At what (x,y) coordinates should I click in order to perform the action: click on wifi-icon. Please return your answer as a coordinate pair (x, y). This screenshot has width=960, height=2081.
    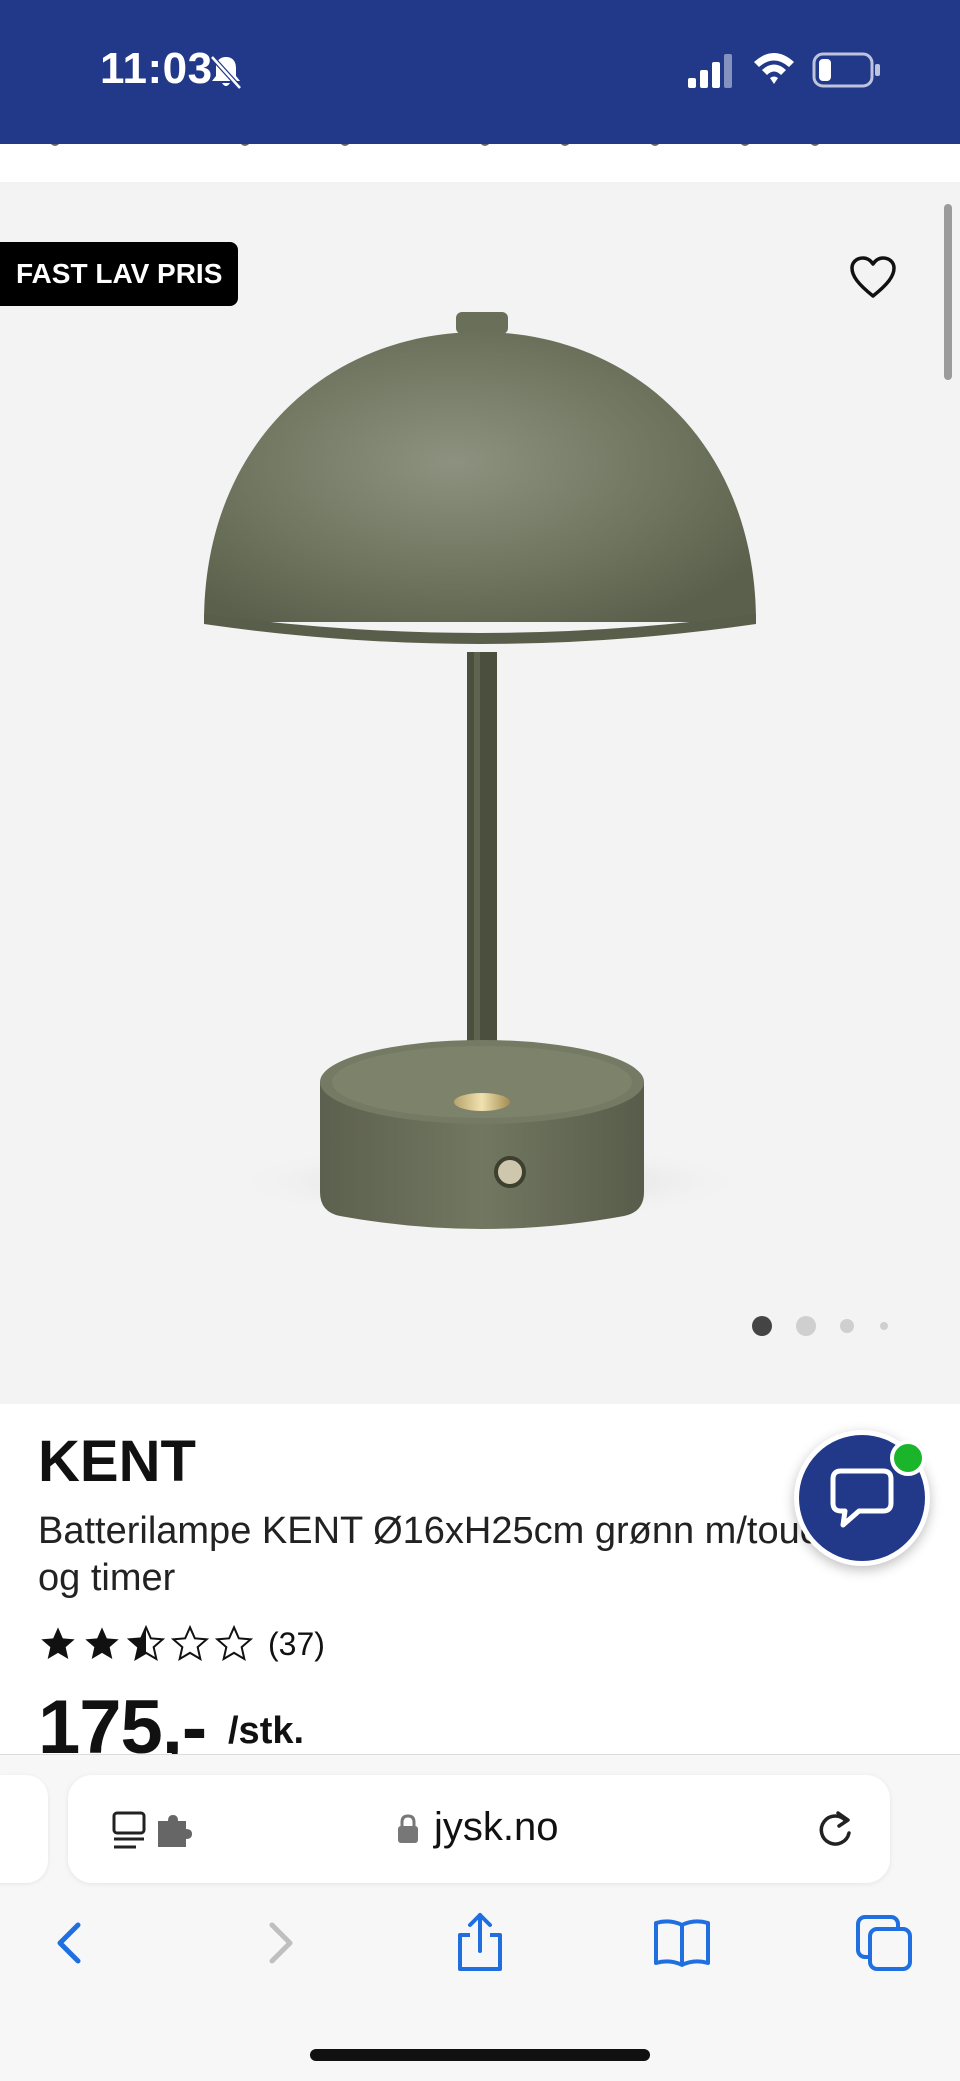
    Looking at the image, I should click on (774, 68).